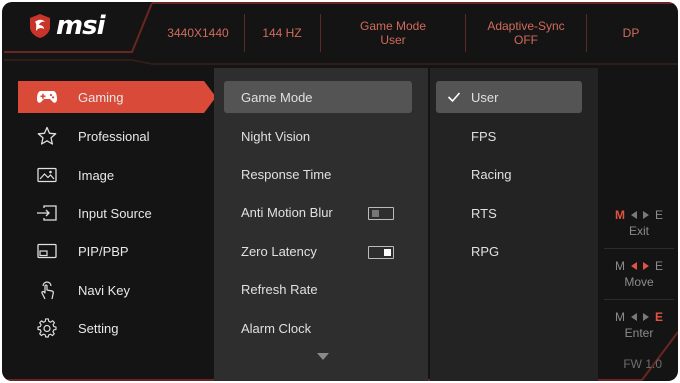  What do you see at coordinates (40, 26) in the screenshot?
I see `dragon-shield-icon` at bounding box center [40, 26].